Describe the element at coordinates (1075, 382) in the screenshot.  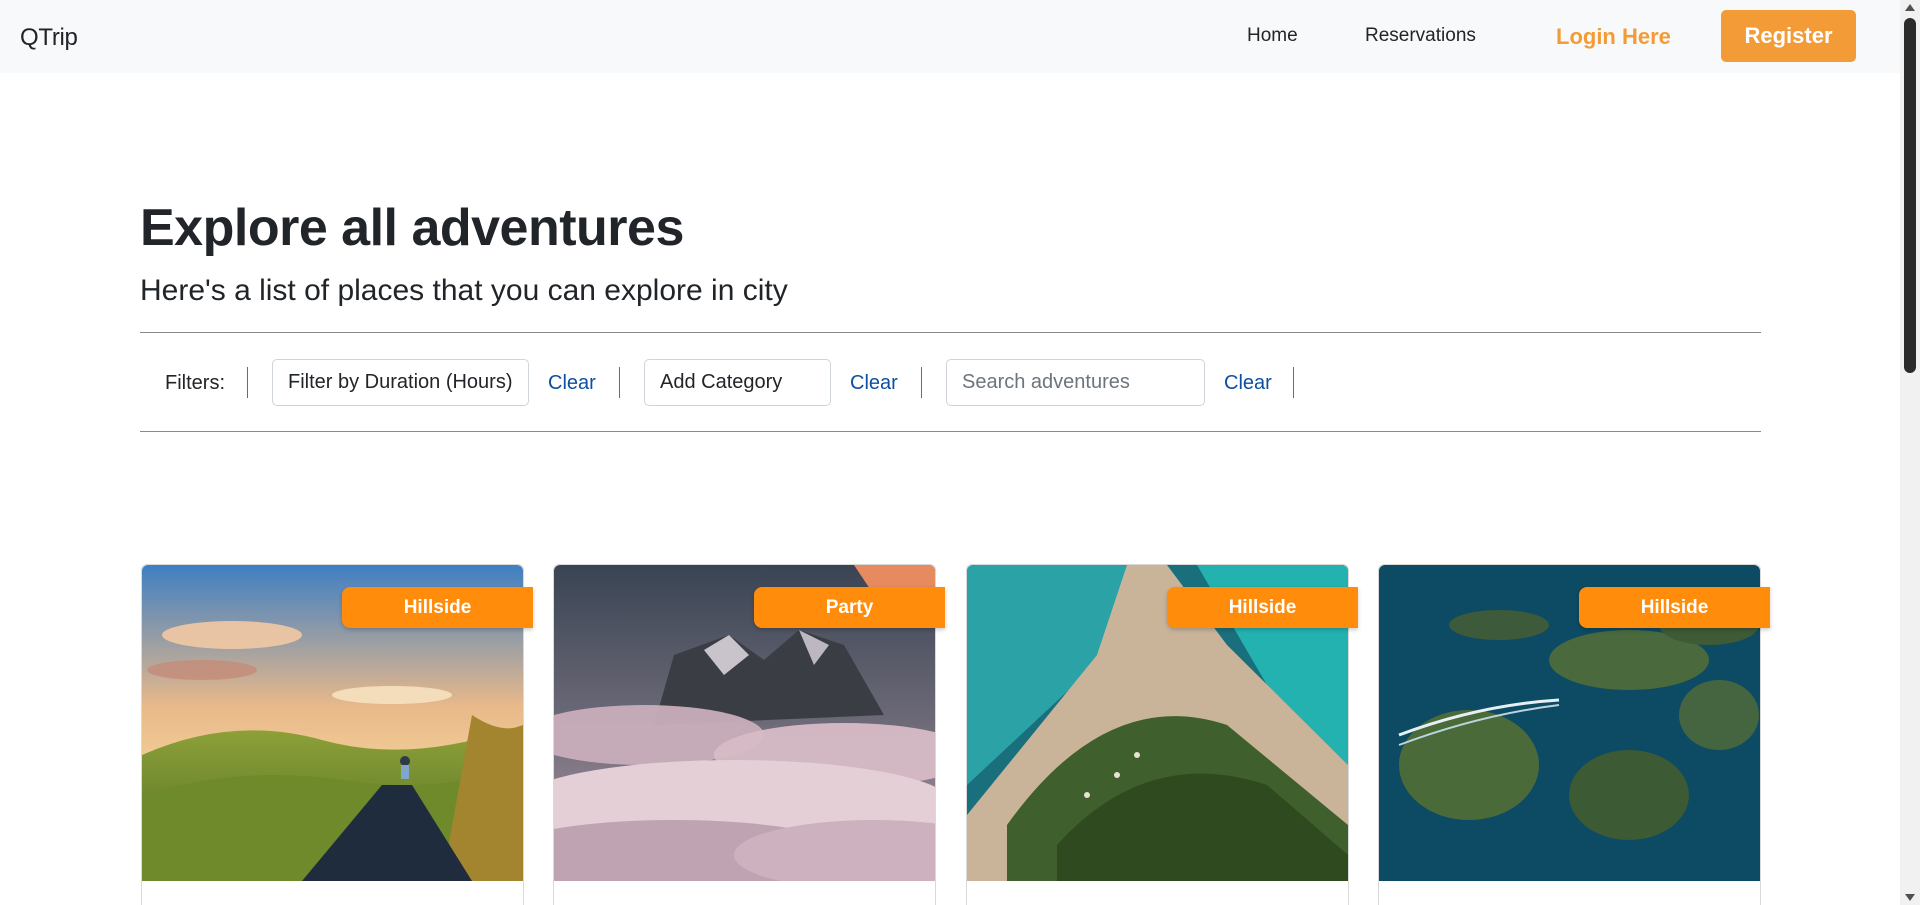
I see `search-adventures-input` at that location.